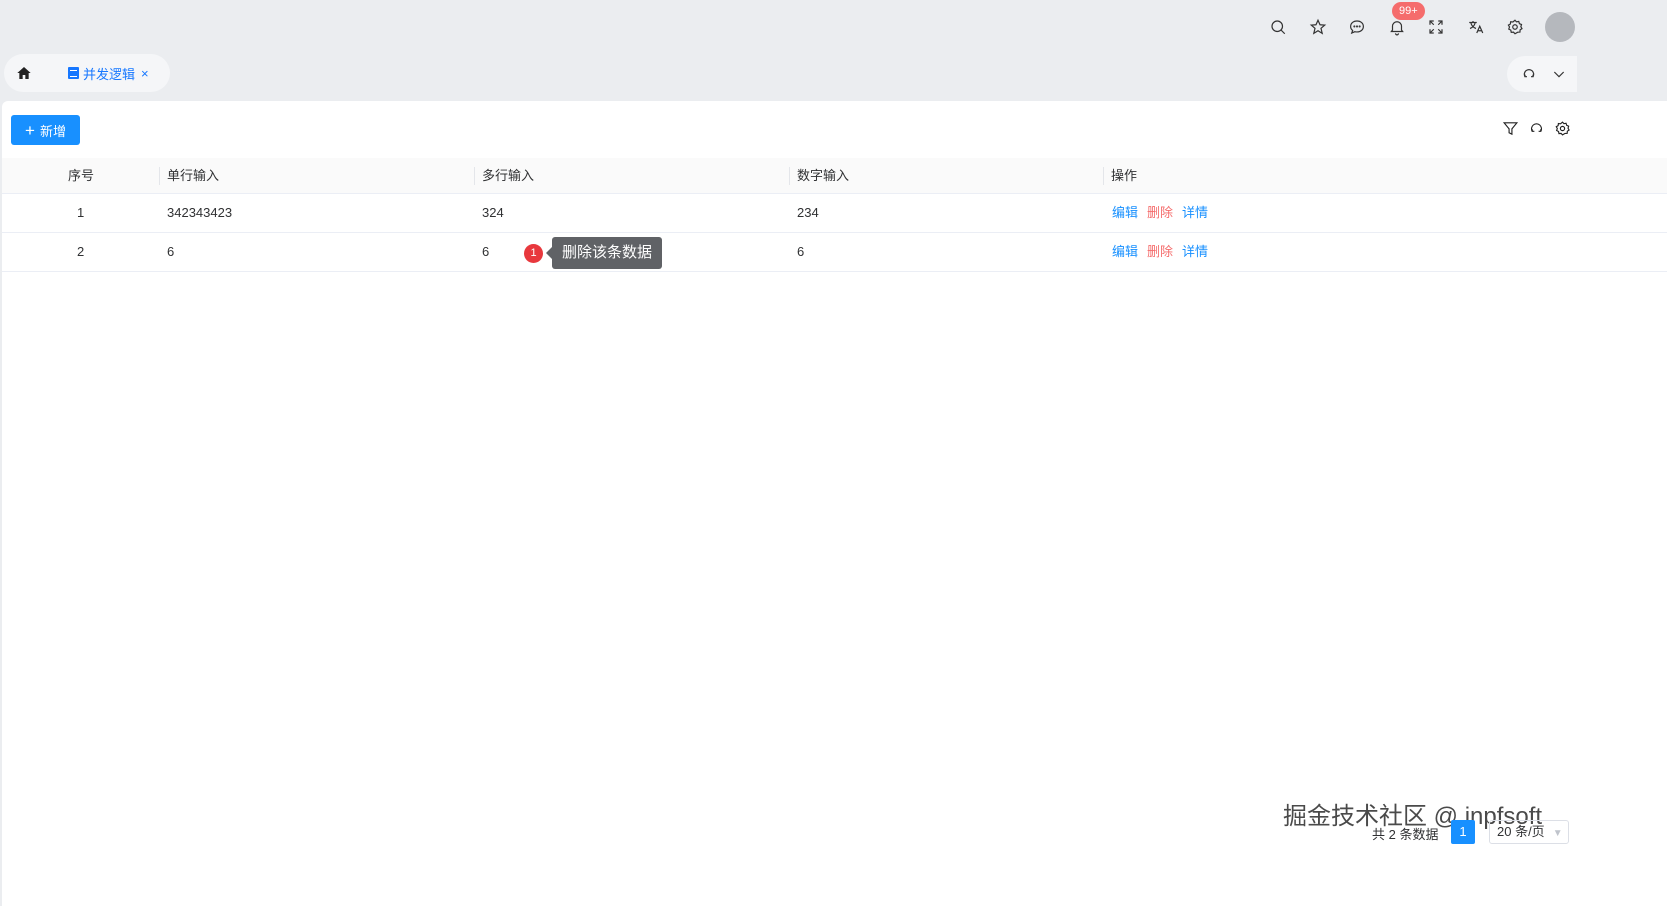 This screenshot has width=1667, height=906. I want to click on chevron-down-icon: ▼, so click(1557, 833).